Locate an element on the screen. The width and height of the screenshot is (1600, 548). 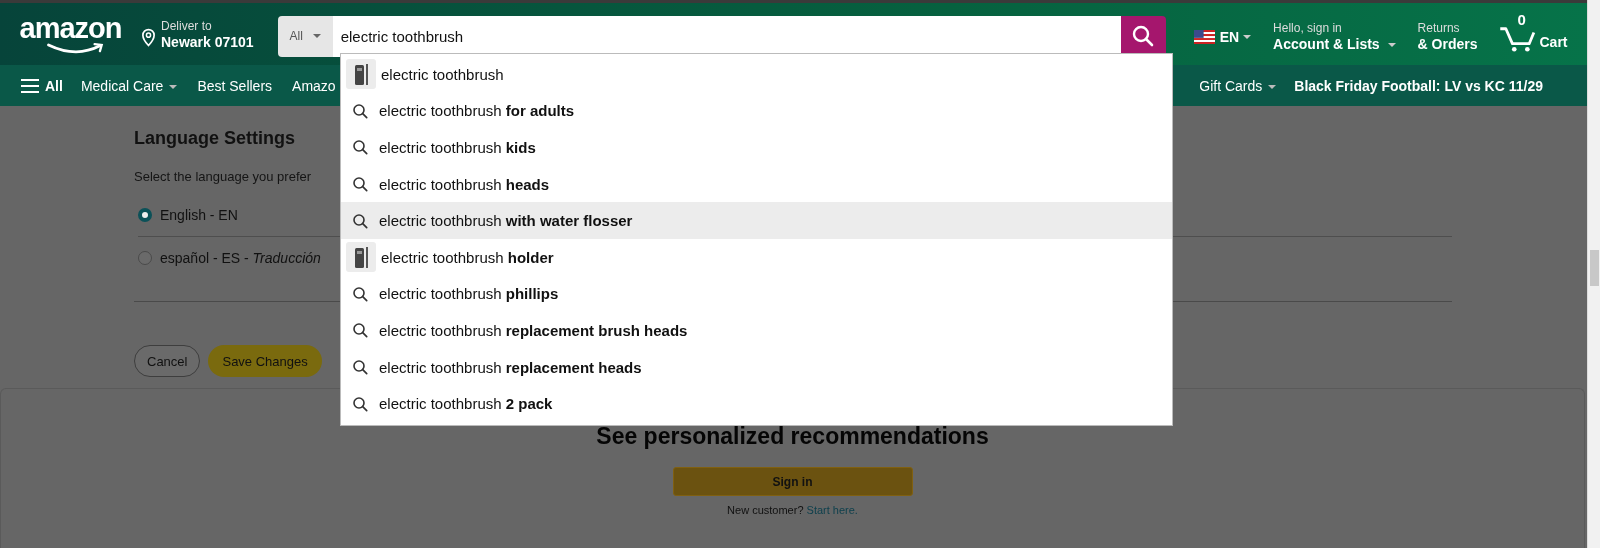
cart-icon is located at coordinates (1518, 39).